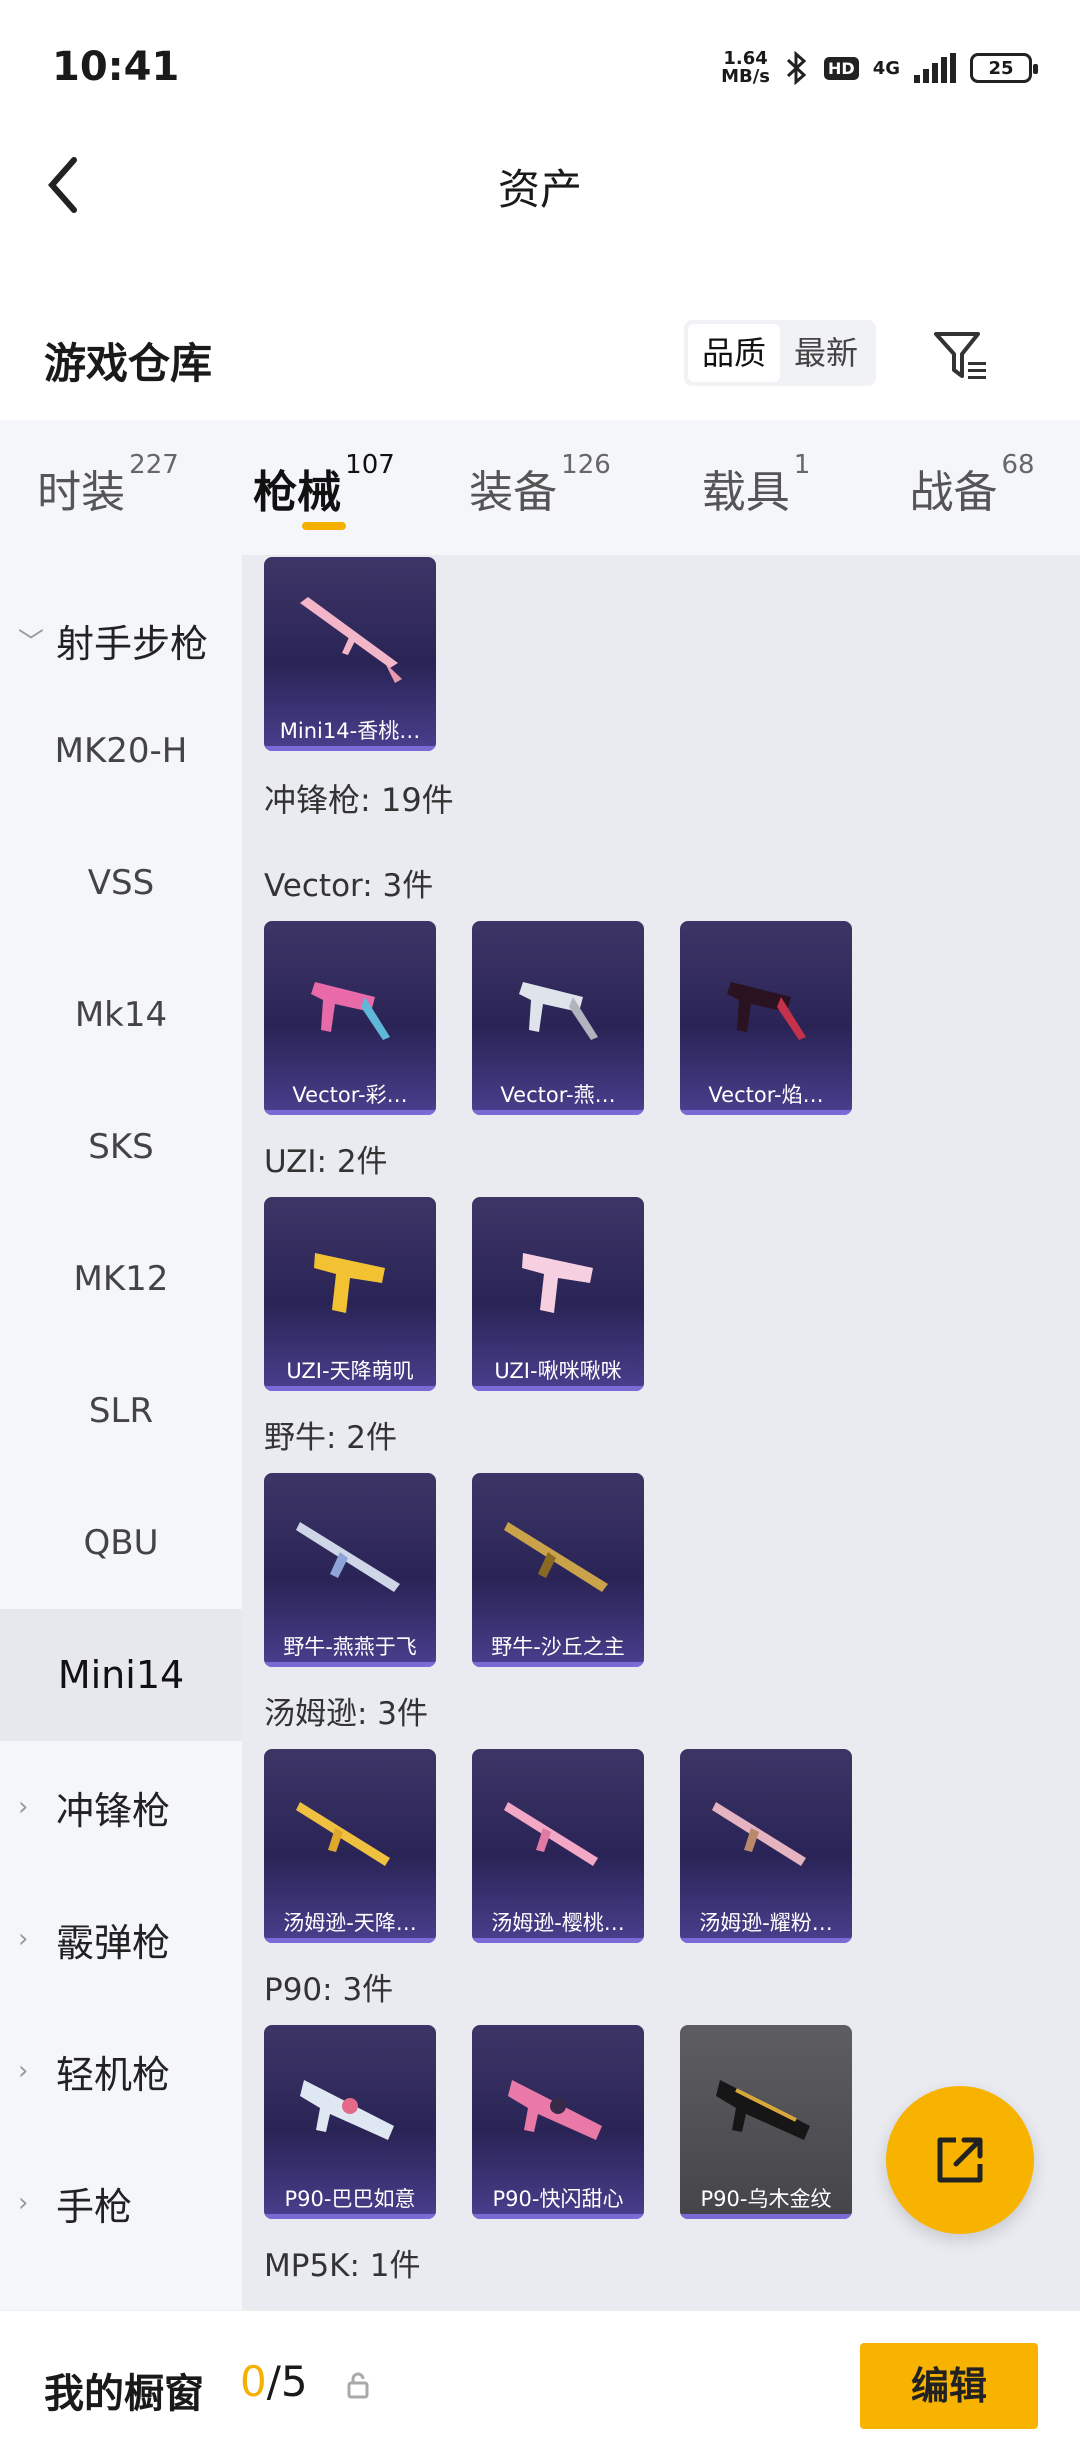 This screenshot has width=1080, height=2460. What do you see at coordinates (972, 487) in the screenshot?
I see `tab-supplies: 战备68` at bounding box center [972, 487].